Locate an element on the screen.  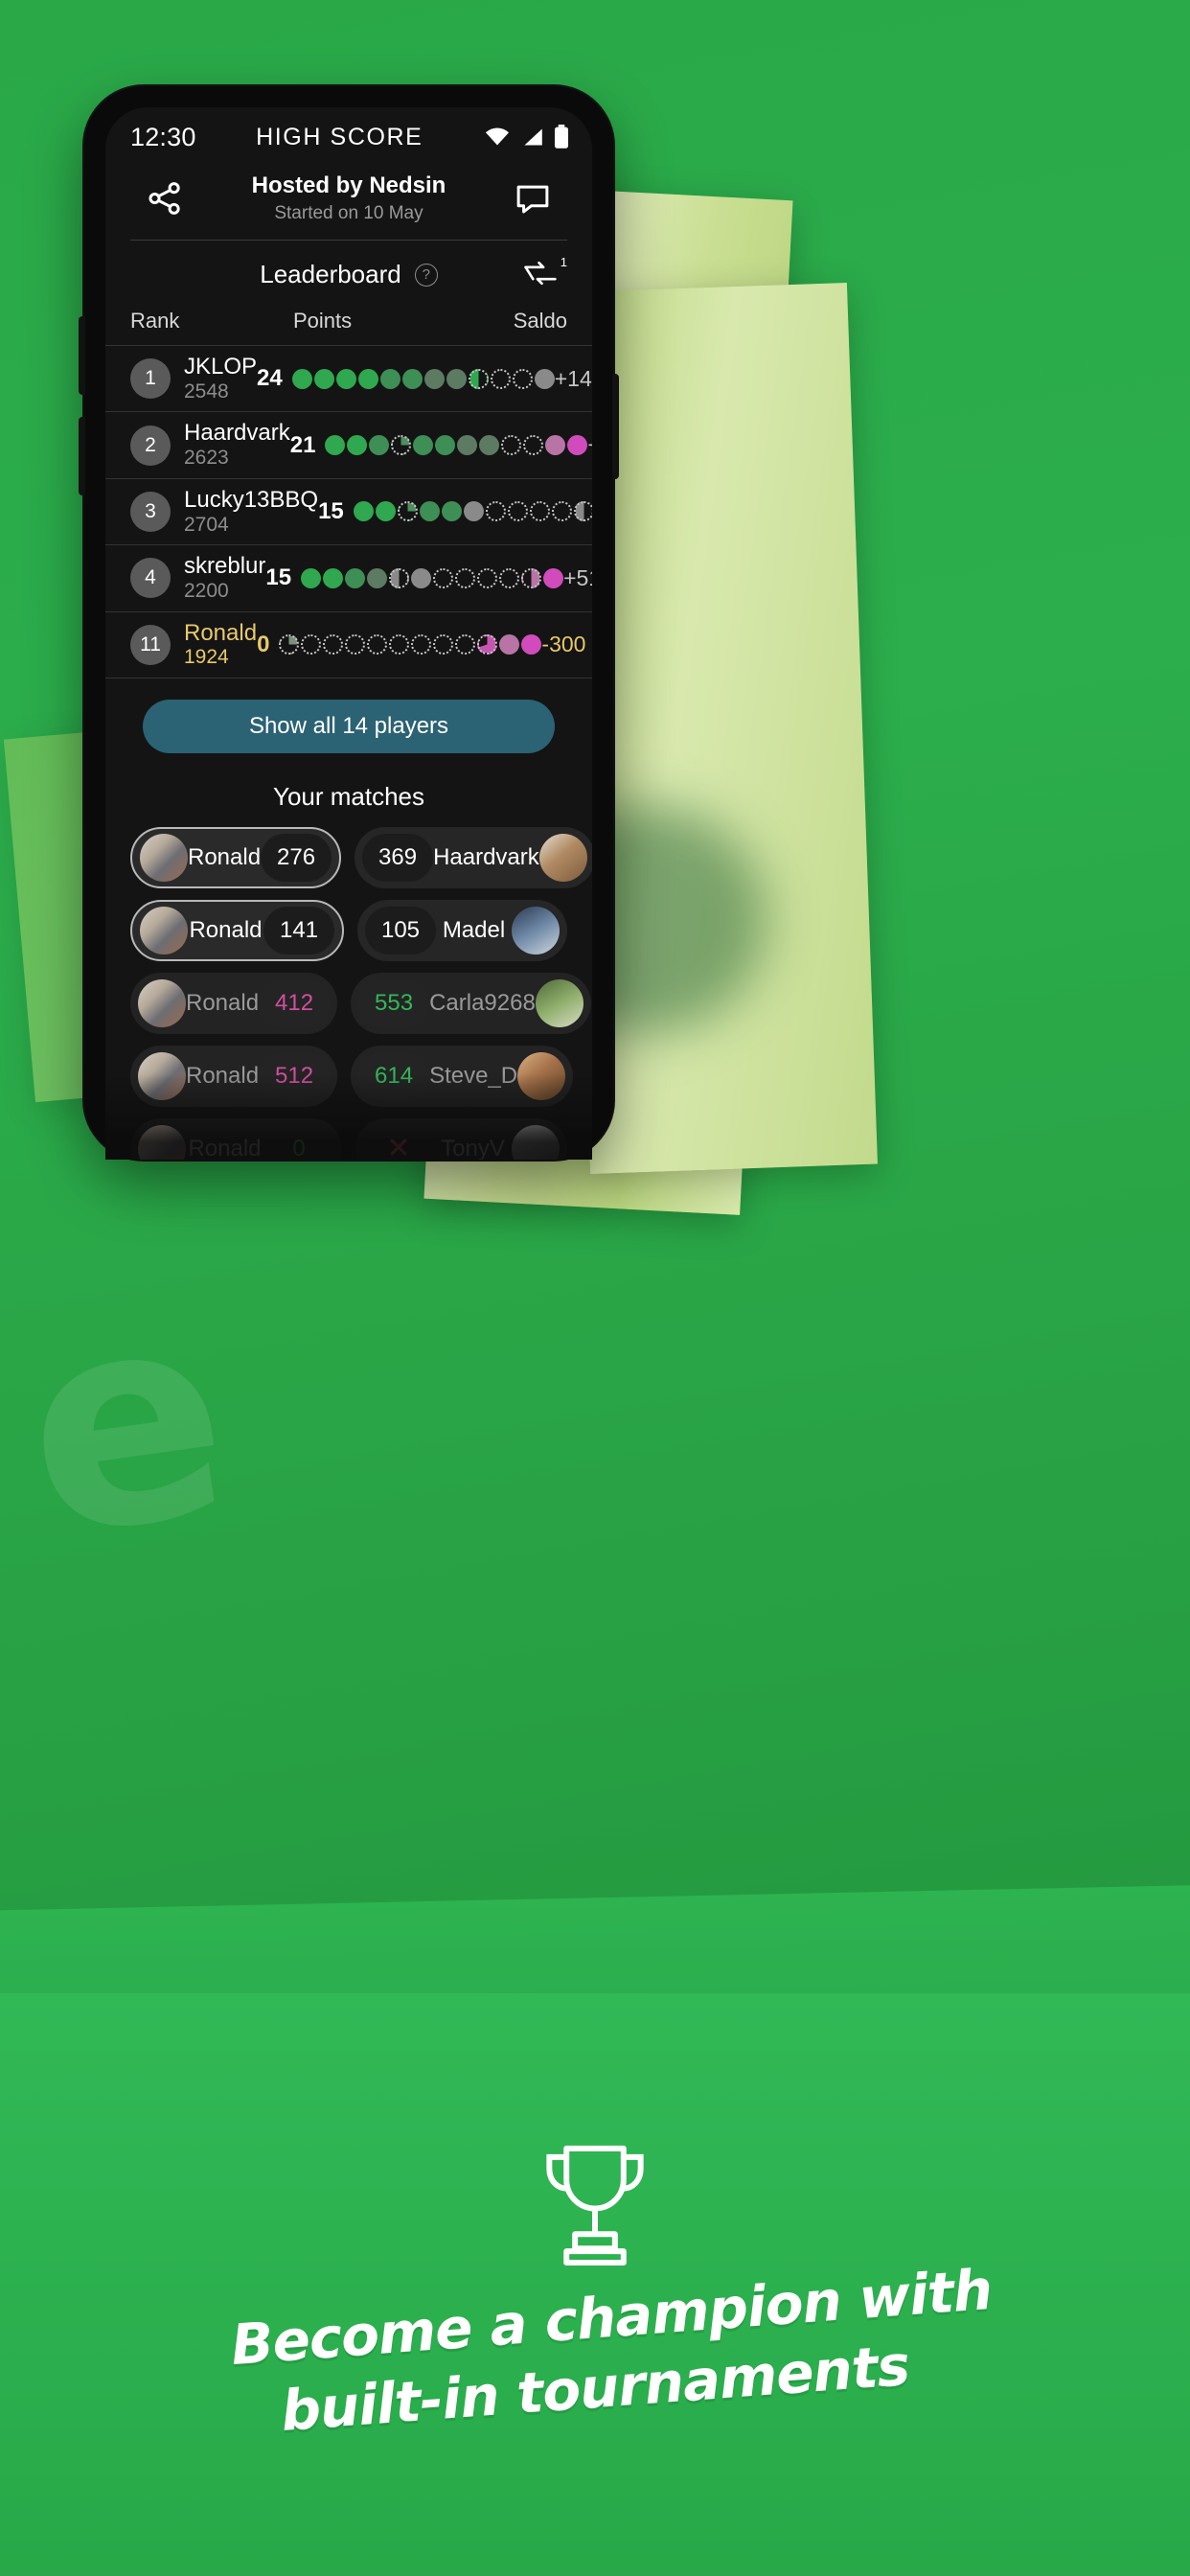
match-player-name: Madel is located at coordinates (474, 929).